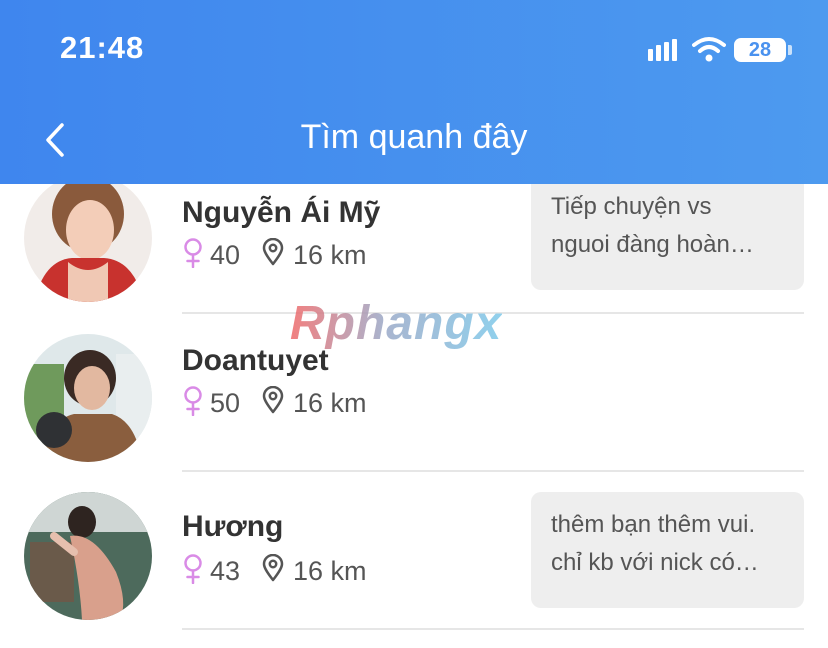 This screenshot has width=828, height=648. What do you see at coordinates (281, 213) in the screenshot?
I see `user-name: Nguyễn Ái Mỹ` at bounding box center [281, 213].